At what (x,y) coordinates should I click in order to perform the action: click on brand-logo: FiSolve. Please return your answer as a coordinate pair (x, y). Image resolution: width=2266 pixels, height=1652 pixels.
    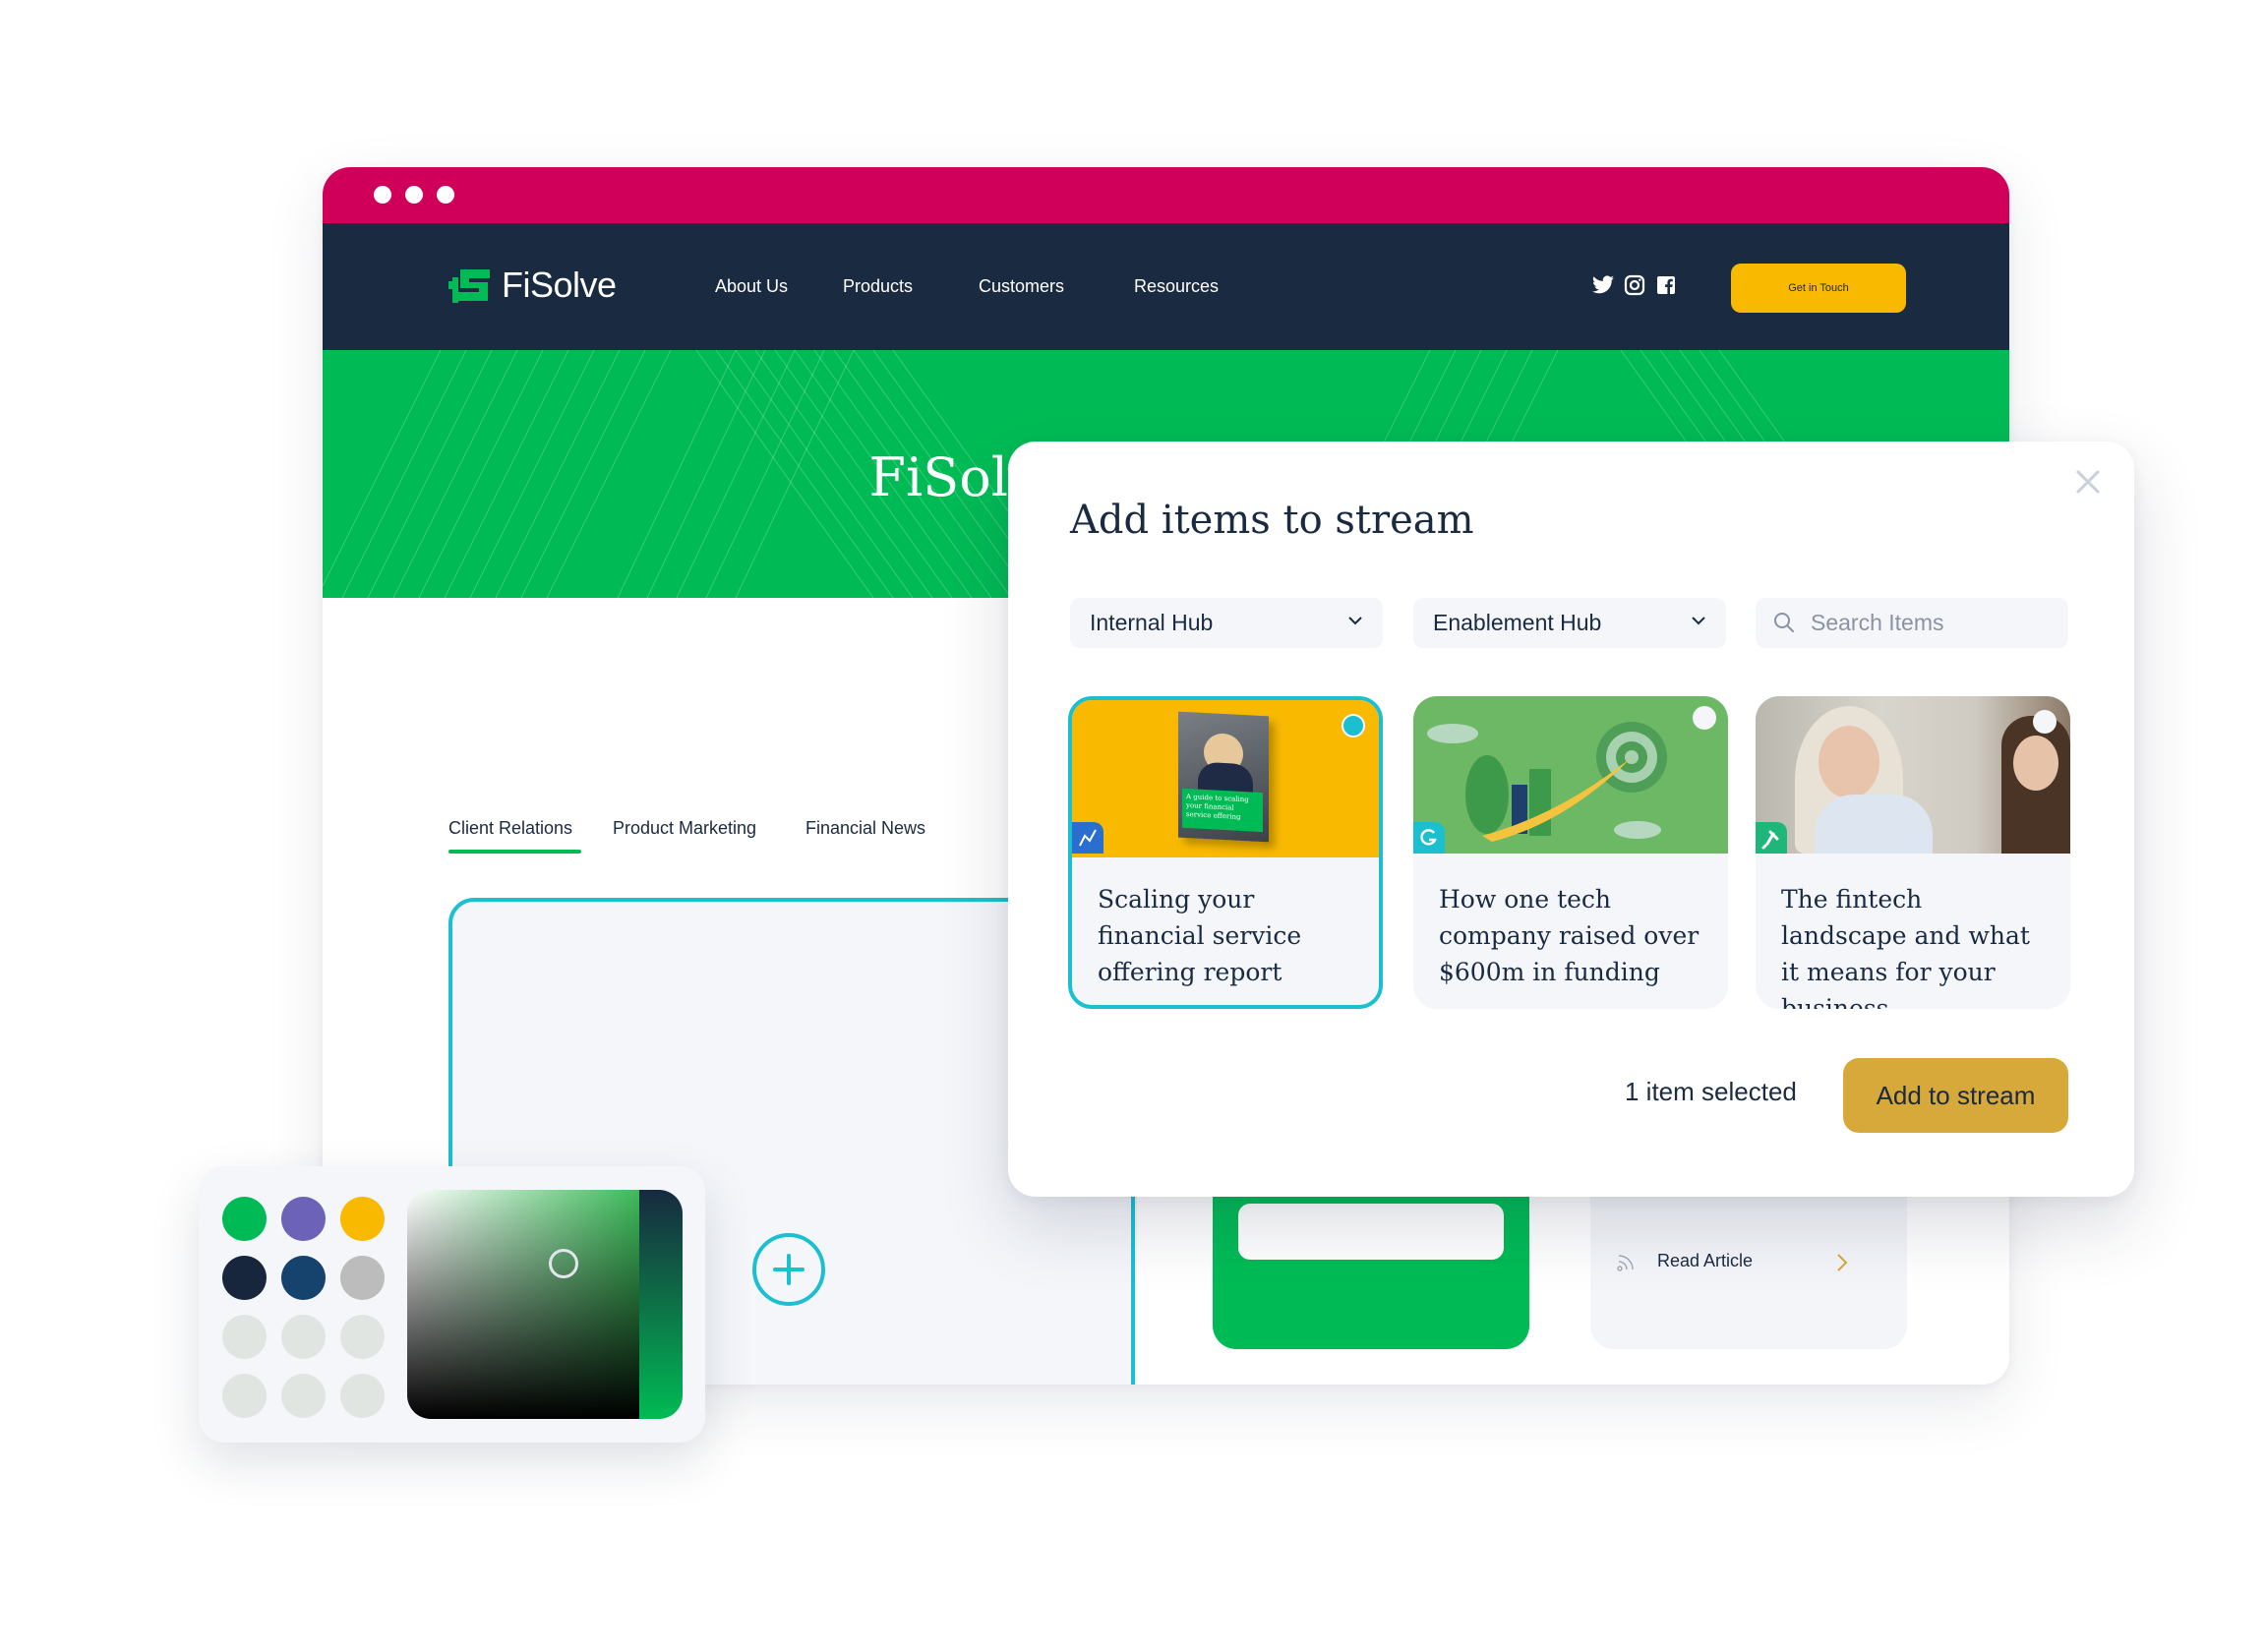
    Looking at the image, I should click on (532, 285).